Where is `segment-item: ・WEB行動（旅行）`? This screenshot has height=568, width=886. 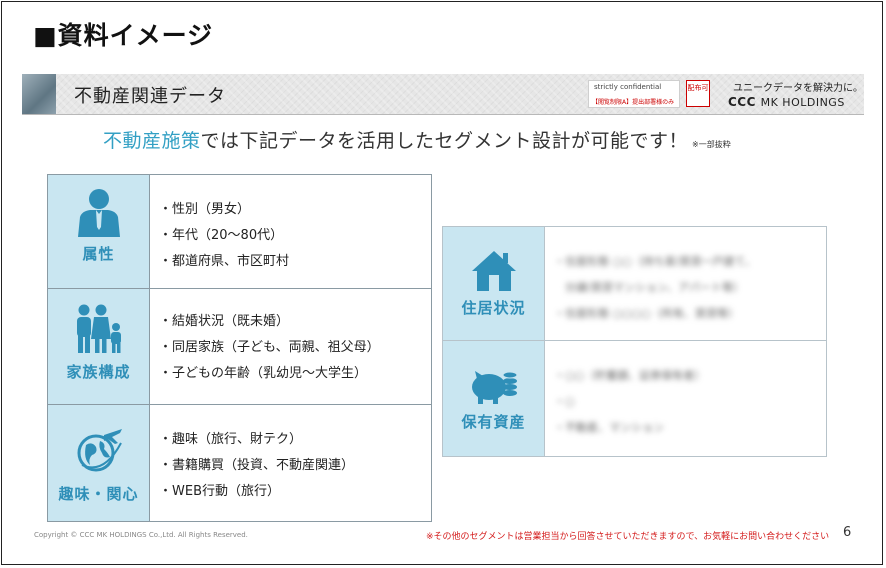 segment-item: ・WEB行動（旅行） is located at coordinates (219, 491).